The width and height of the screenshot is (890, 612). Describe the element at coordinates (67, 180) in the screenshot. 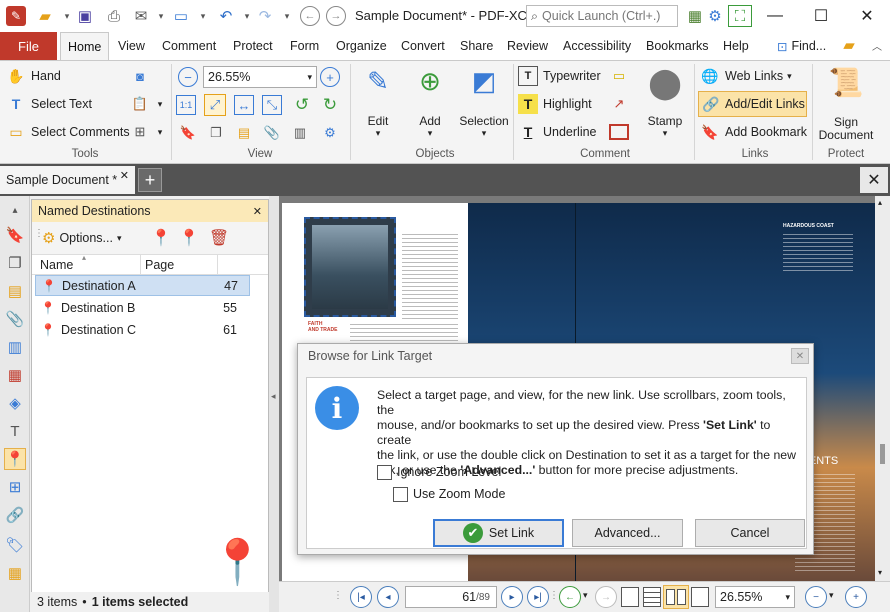

I see `document-tab: Sample Document * ✕` at that location.